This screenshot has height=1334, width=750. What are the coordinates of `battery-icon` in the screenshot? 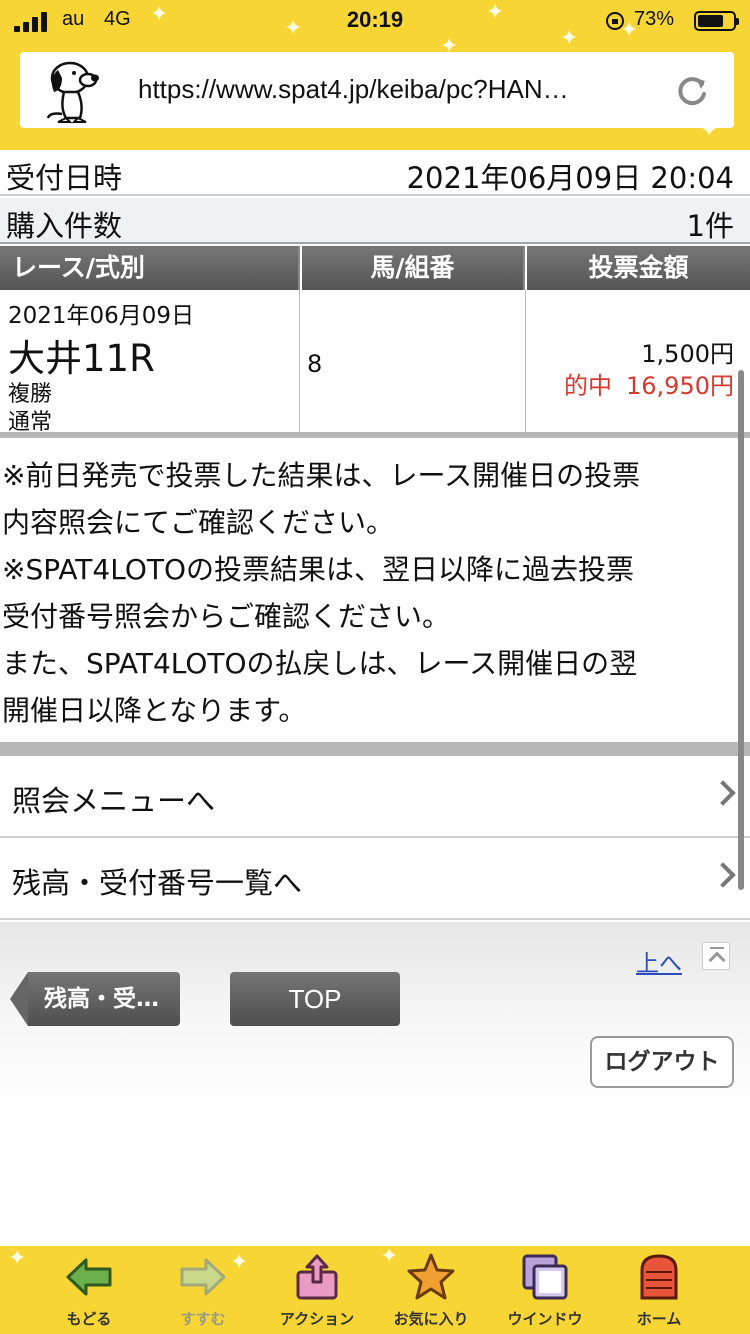 It's located at (716, 21).